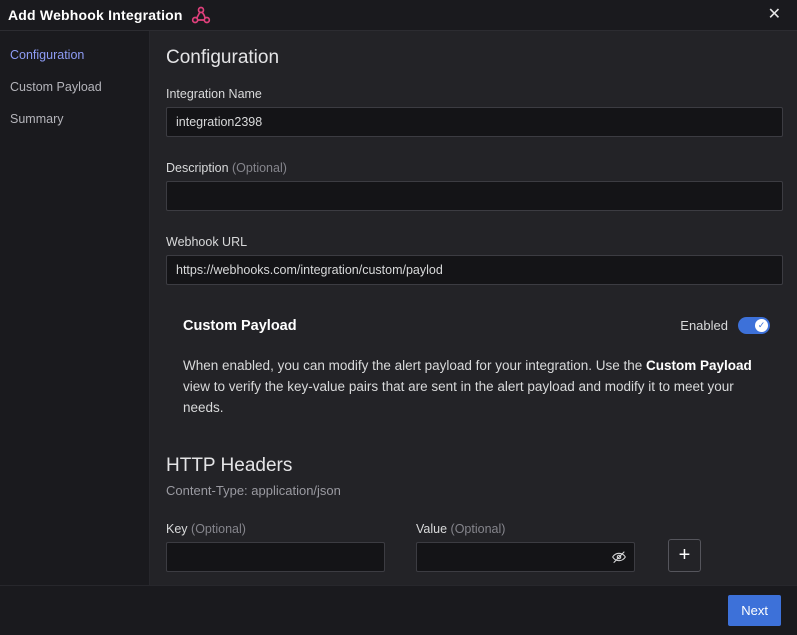 The image size is (797, 635). I want to click on description-field-group: Description (Optional), so click(474, 186).